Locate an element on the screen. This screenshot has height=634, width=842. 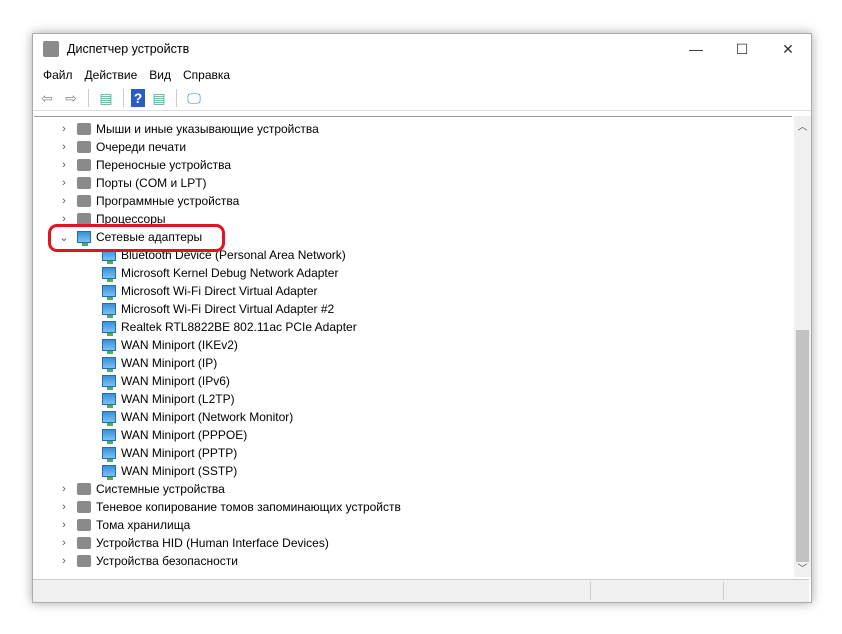
vertical-scrollbar: ︿ ﹀ is located at coordinates (802, 346).